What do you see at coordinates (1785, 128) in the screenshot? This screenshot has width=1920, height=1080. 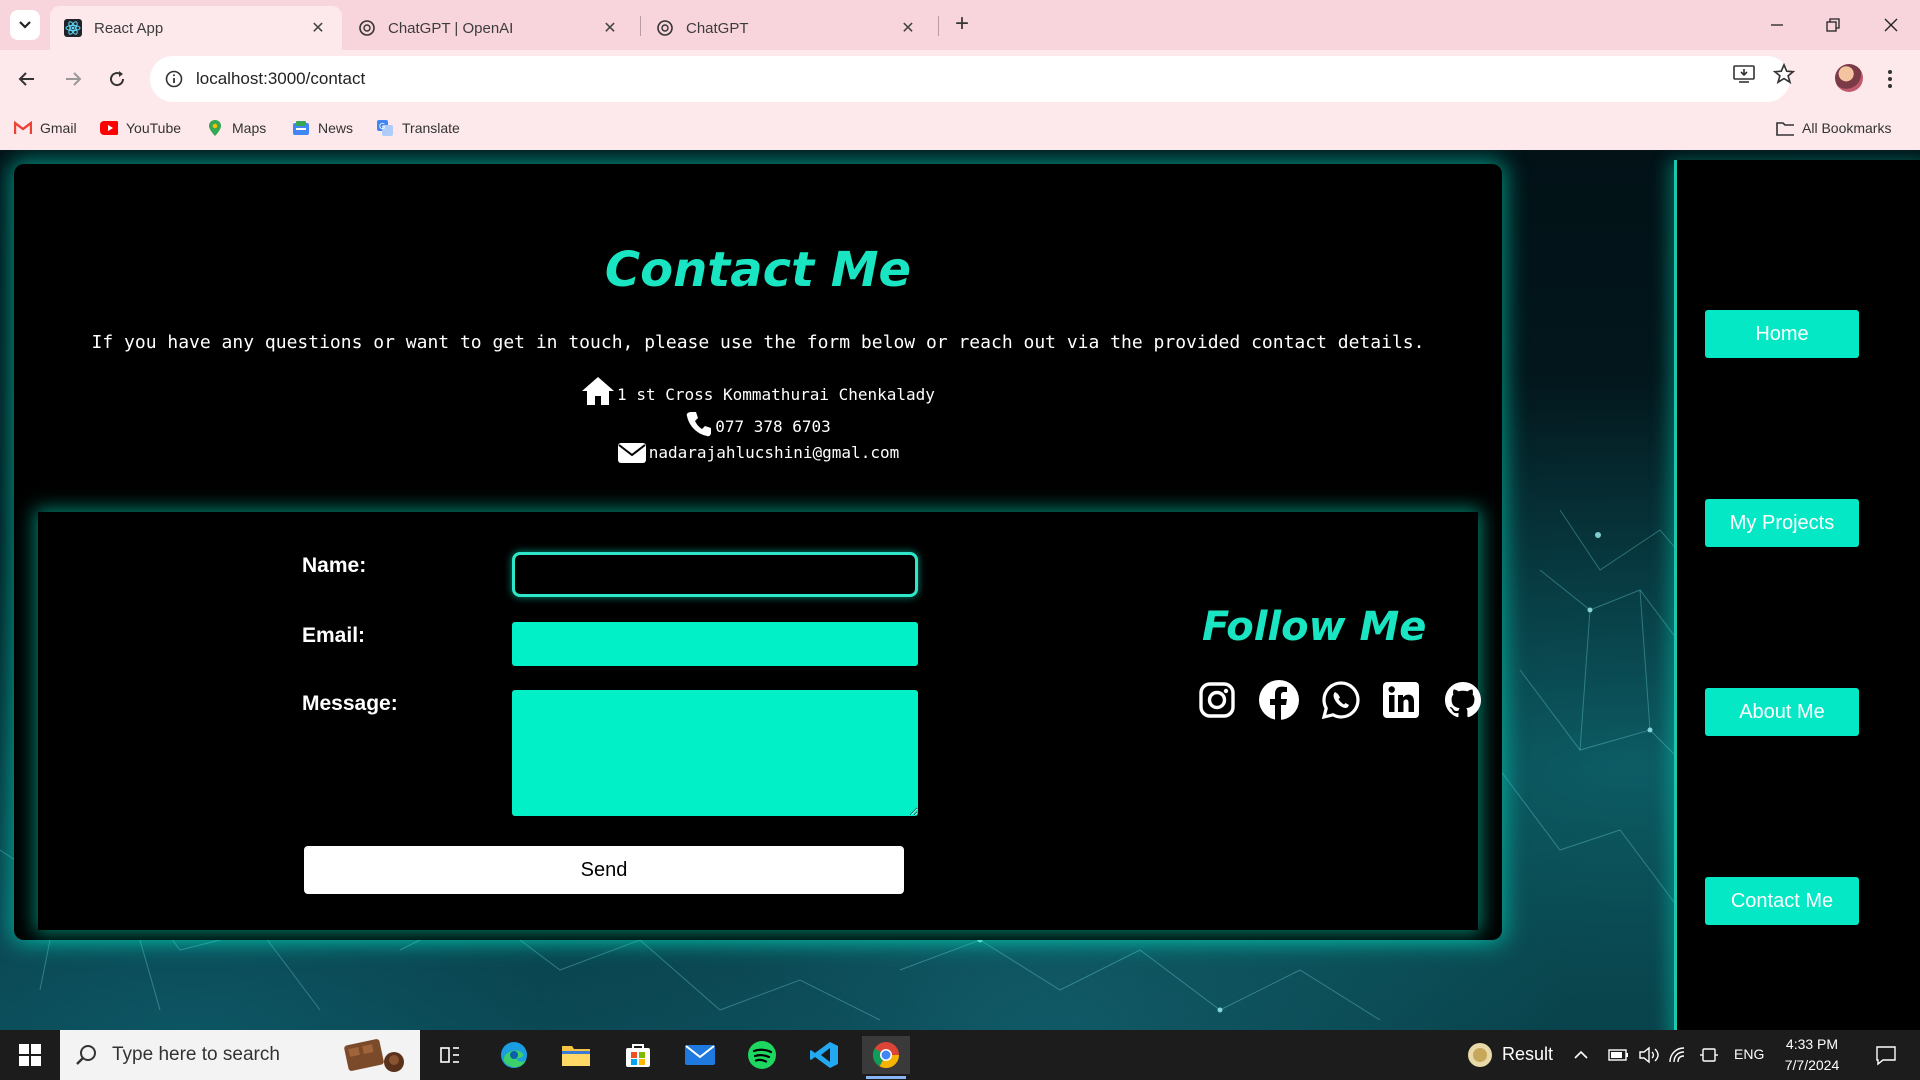 I see `folder-icon` at bounding box center [1785, 128].